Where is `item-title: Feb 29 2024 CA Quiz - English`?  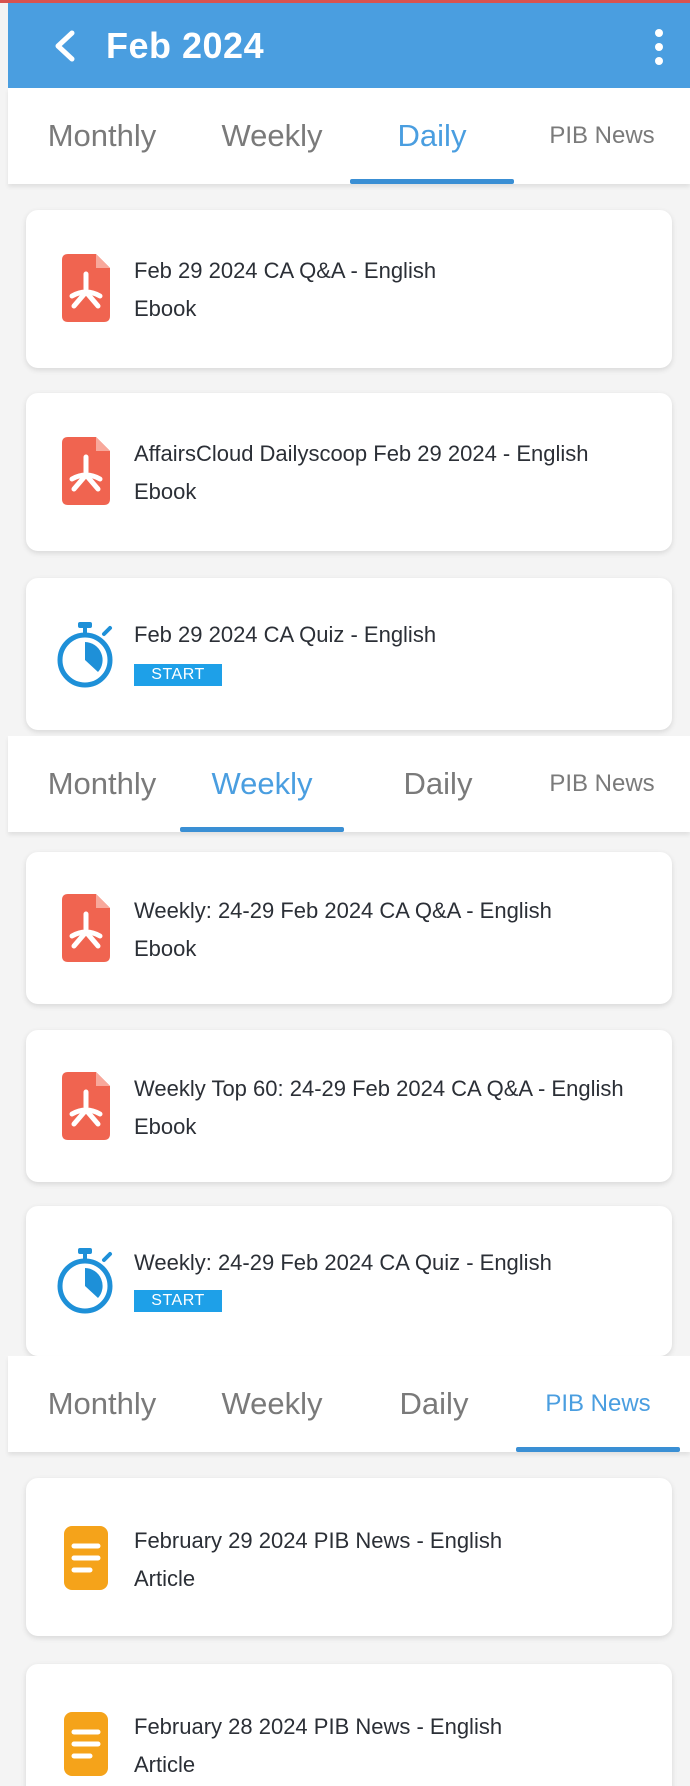 item-title: Feb 29 2024 CA Quiz - English is located at coordinates (285, 634).